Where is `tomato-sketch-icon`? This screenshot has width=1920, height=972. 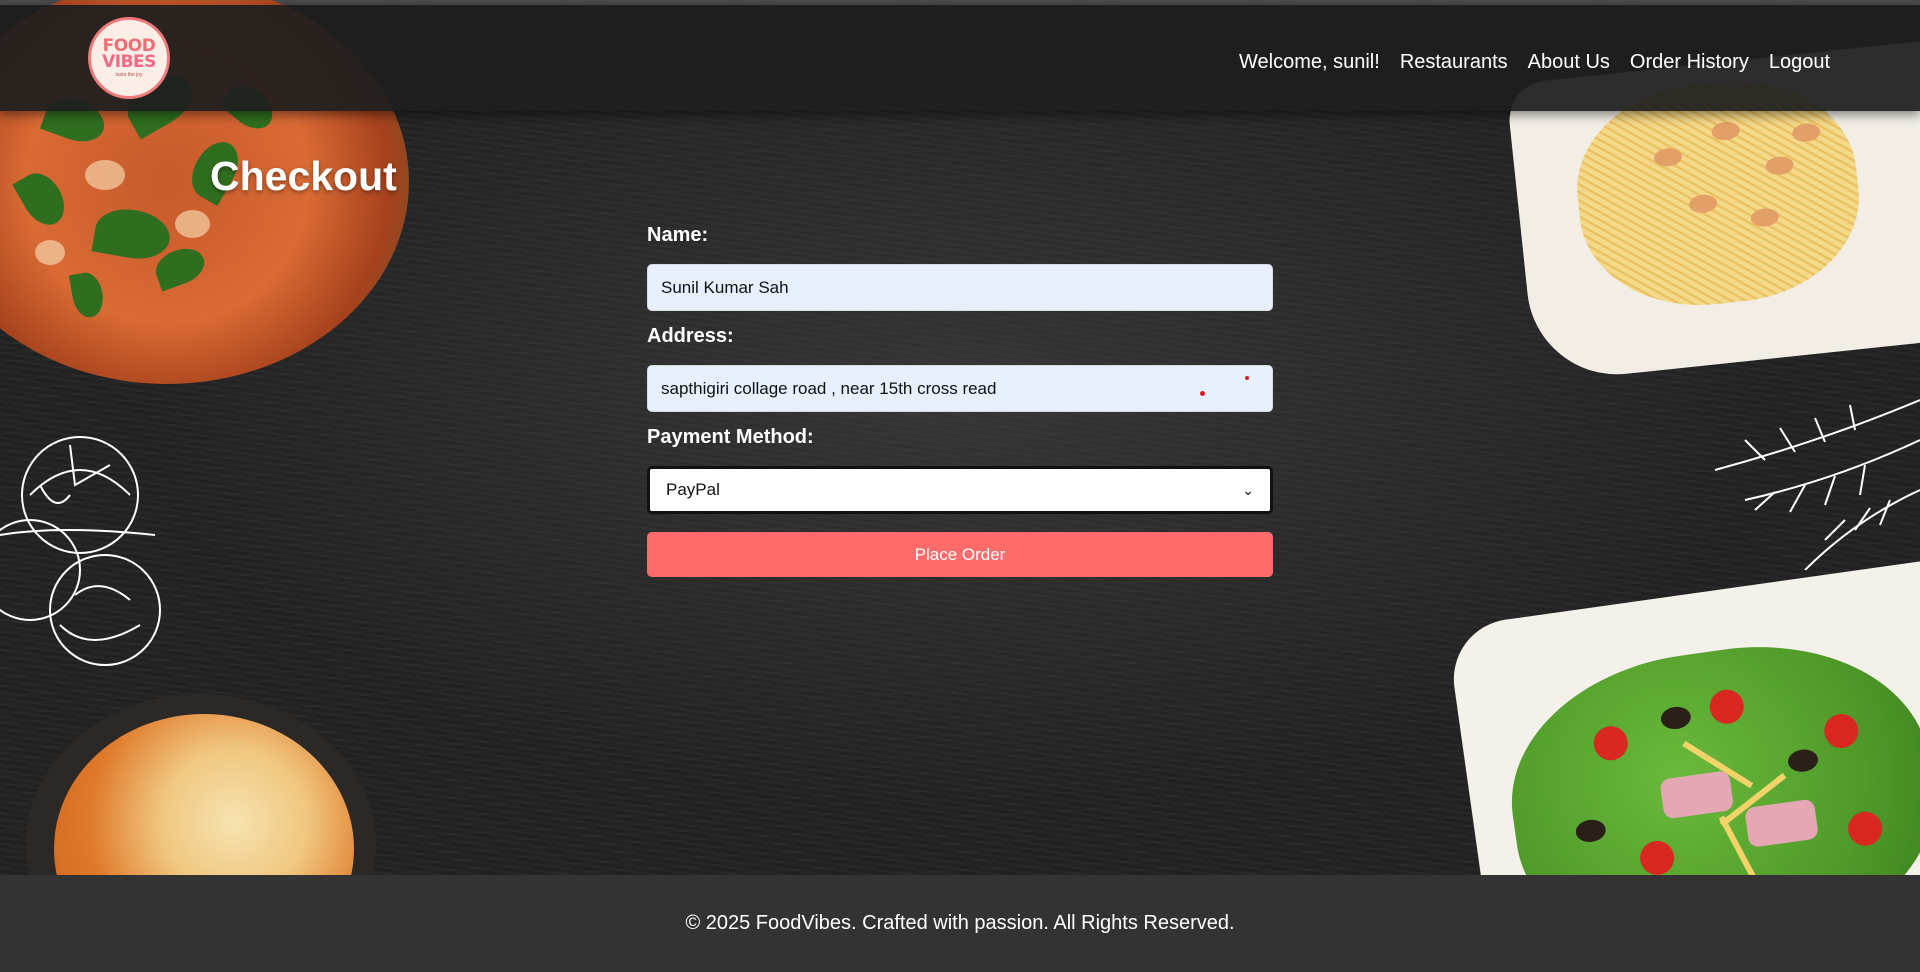 tomato-sketch-icon is located at coordinates (80, 551).